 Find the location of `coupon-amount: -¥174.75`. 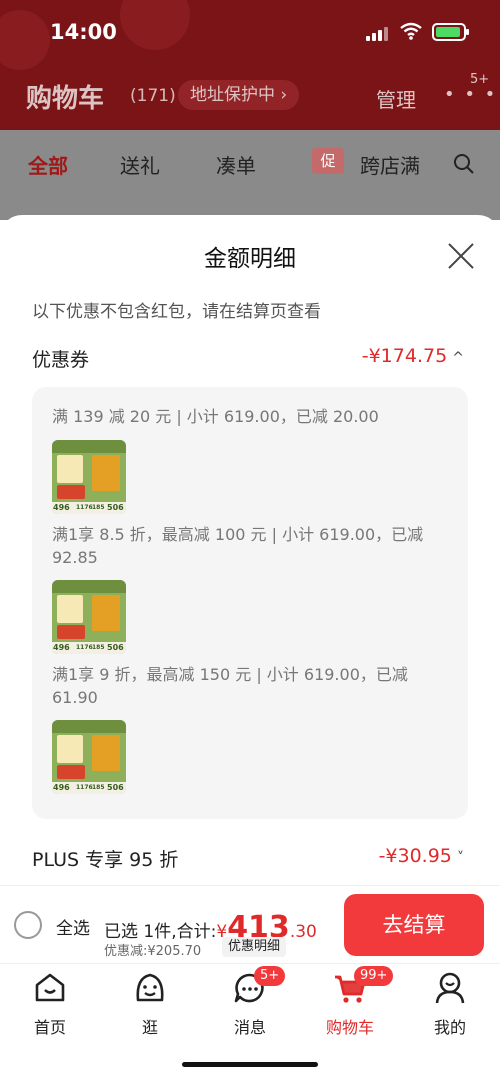

coupon-amount: -¥174.75 is located at coordinates (404, 356).